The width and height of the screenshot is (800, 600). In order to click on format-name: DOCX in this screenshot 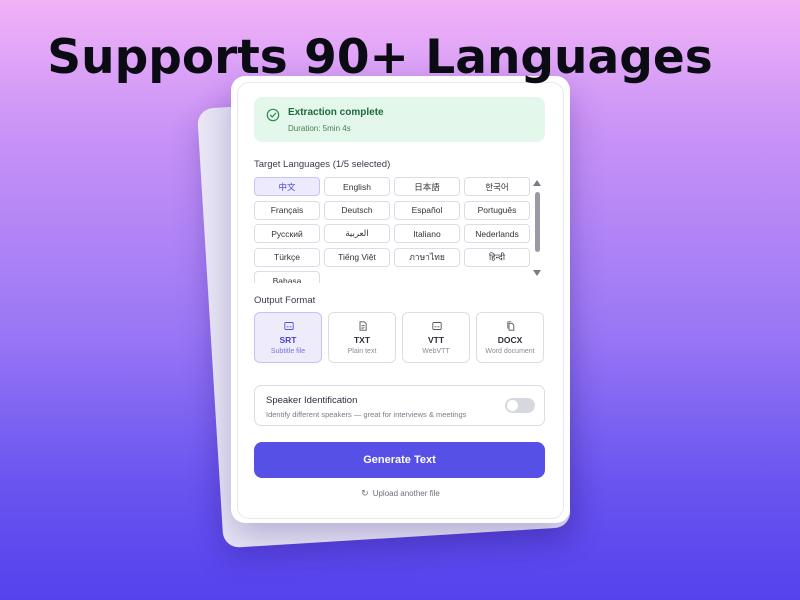, I will do `click(510, 340)`.